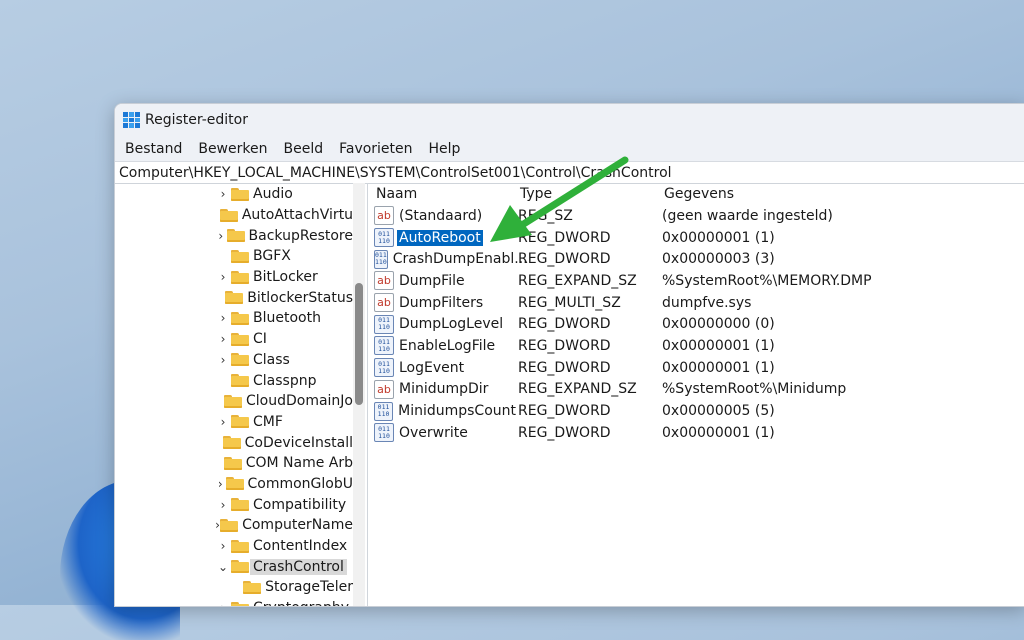 The height and width of the screenshot is (640, 1024). Describe the element at coordinates (234, 339) in the screenshot. I see `tree-item: › CI` at that location.